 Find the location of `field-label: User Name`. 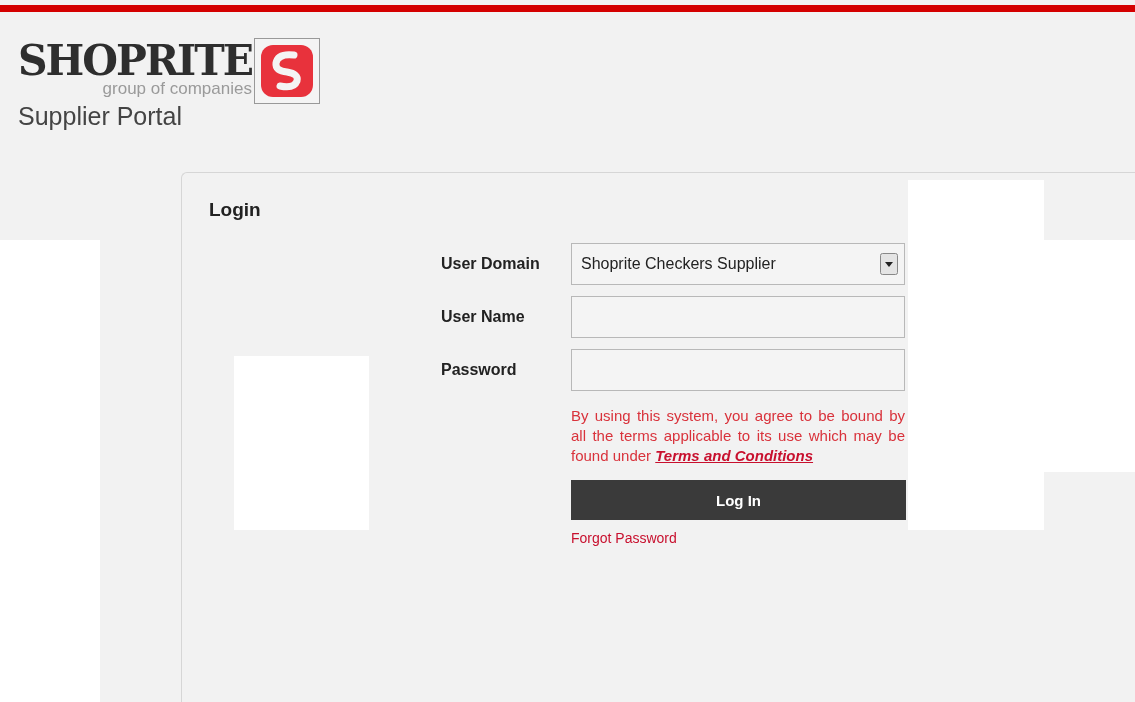

field-label: User Name is located at coordinates (483, 317).